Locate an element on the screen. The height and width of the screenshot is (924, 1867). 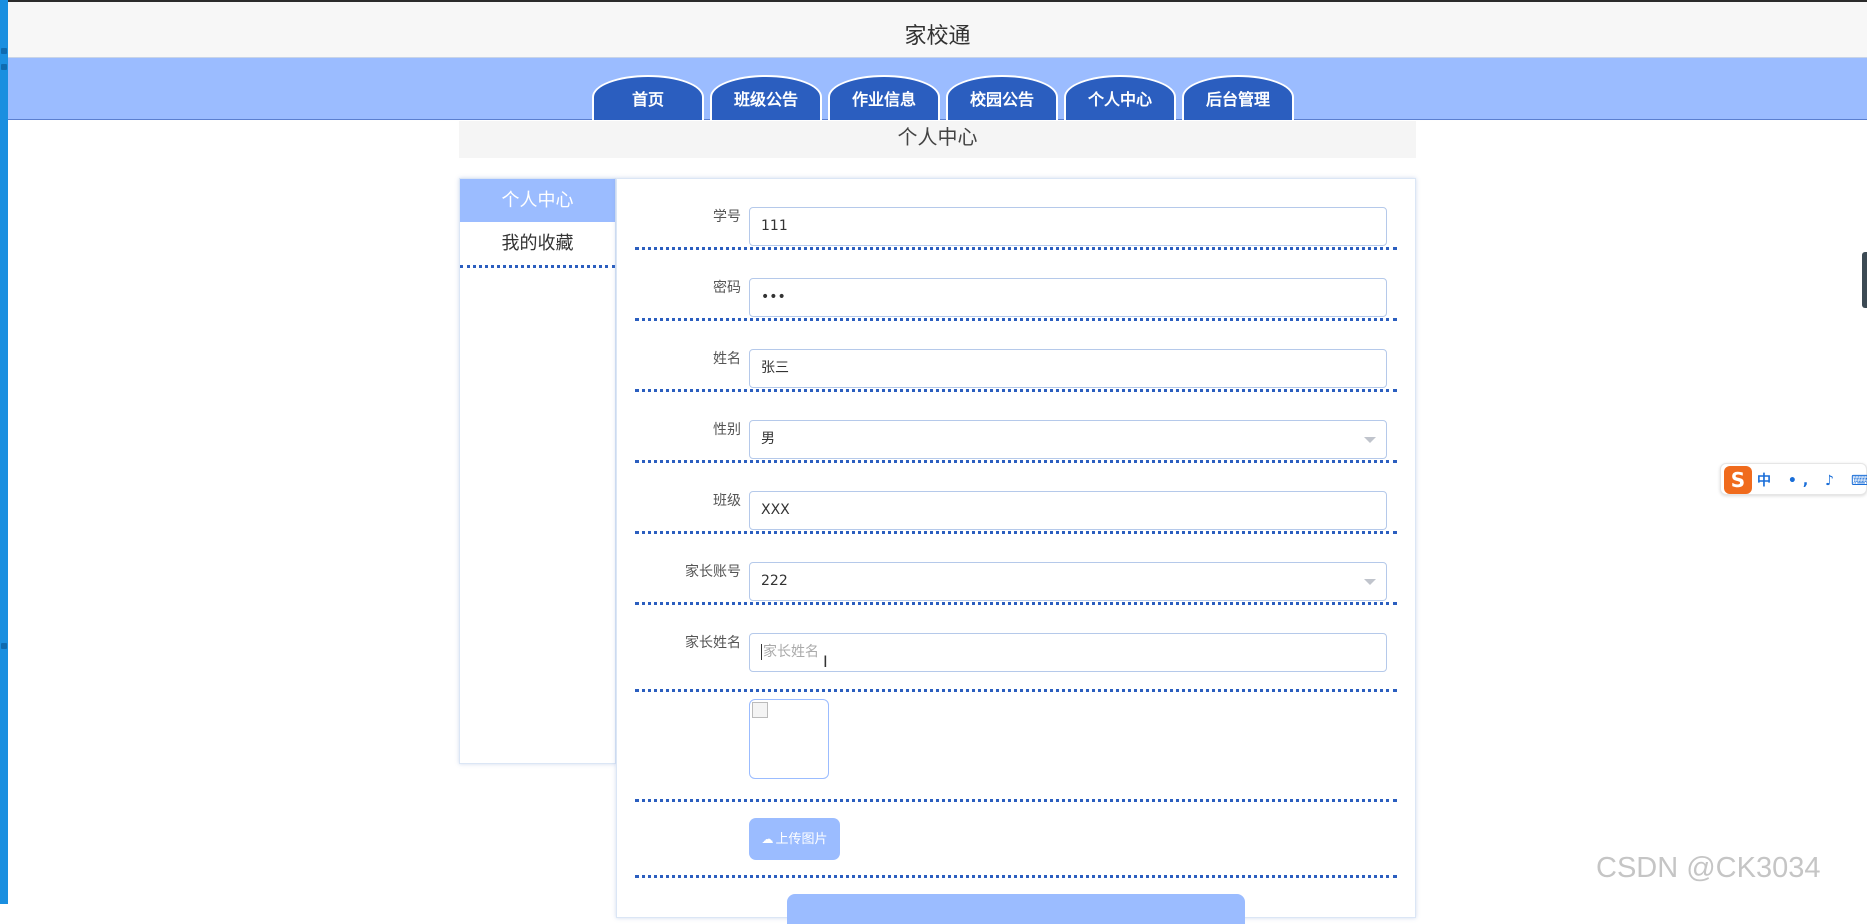
parent-name-label: 家长姓名 is located at coordinates (713, 643).